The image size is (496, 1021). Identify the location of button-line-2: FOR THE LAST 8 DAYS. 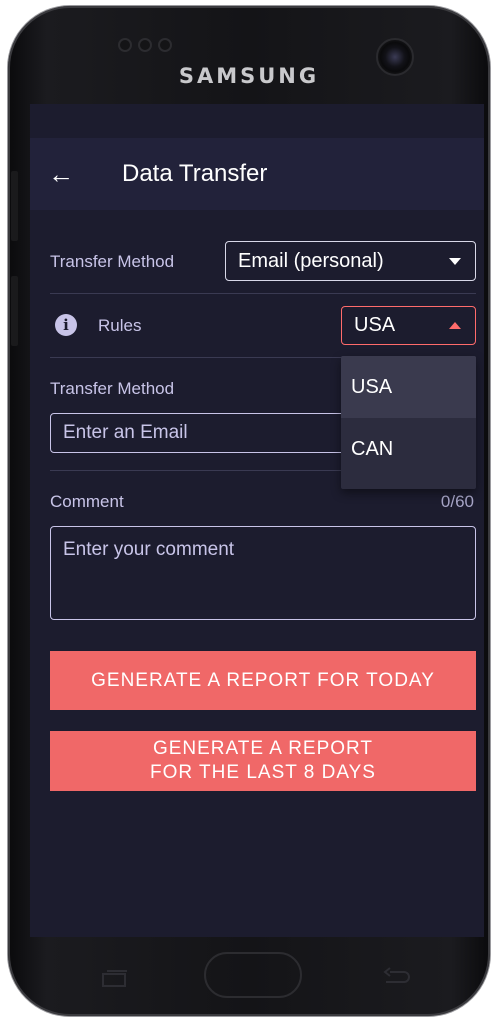
(263, 772).